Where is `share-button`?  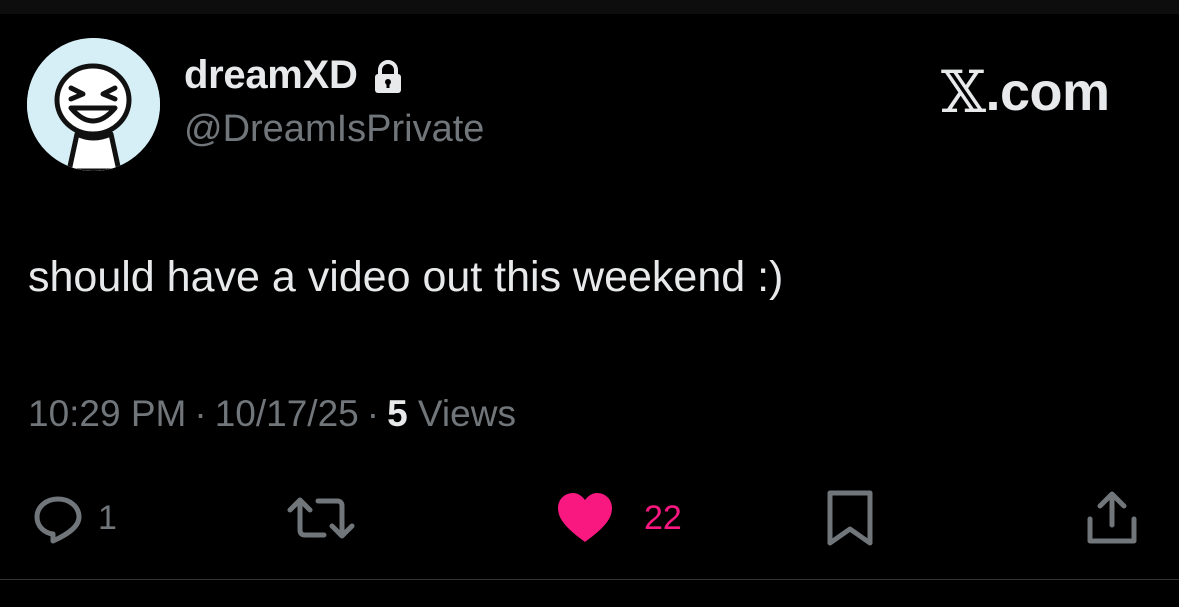 share-button is located at coordinates (1112, 518).